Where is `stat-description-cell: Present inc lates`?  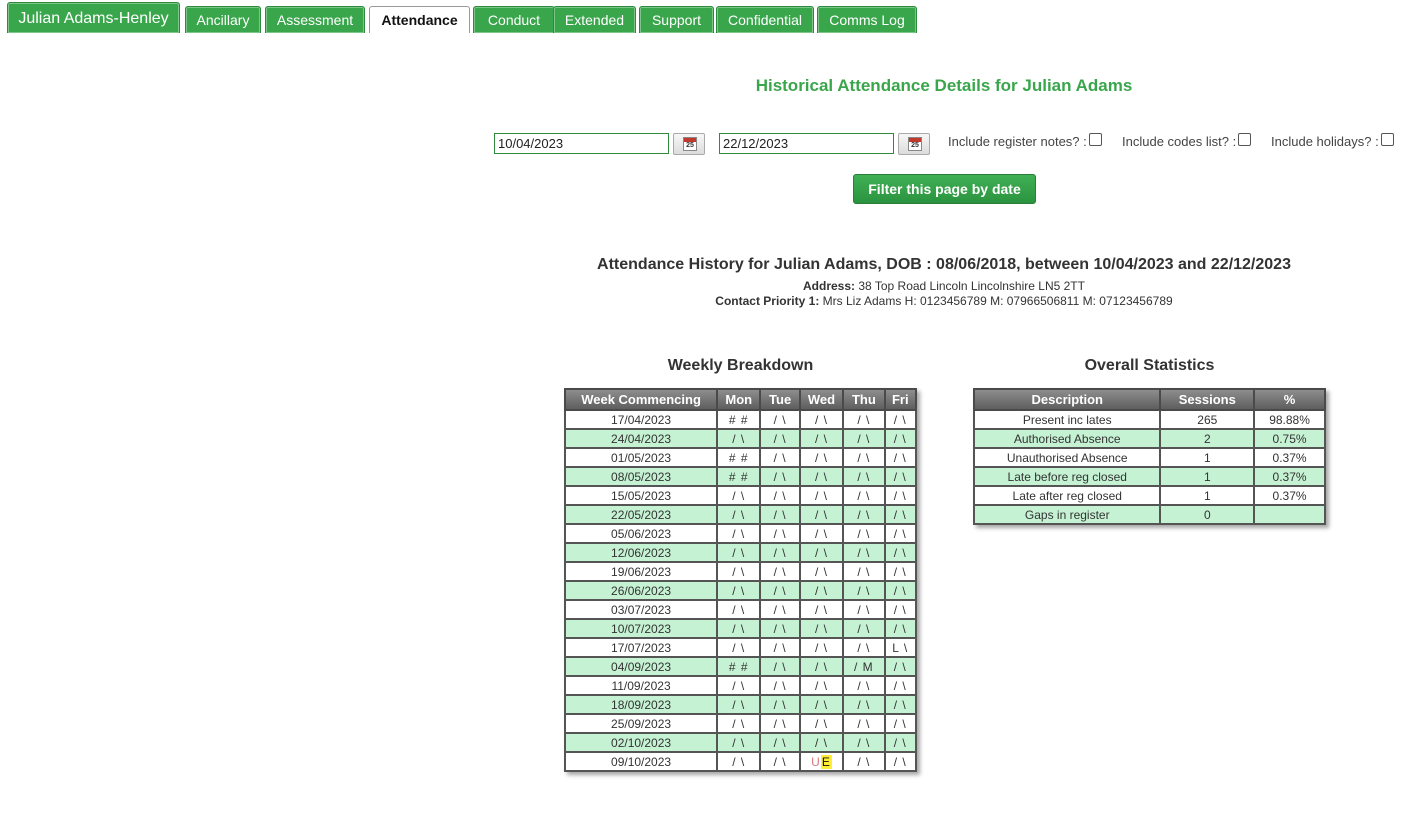
stat-description-cell: Present inc lates is located at coordinates (1067, 419).